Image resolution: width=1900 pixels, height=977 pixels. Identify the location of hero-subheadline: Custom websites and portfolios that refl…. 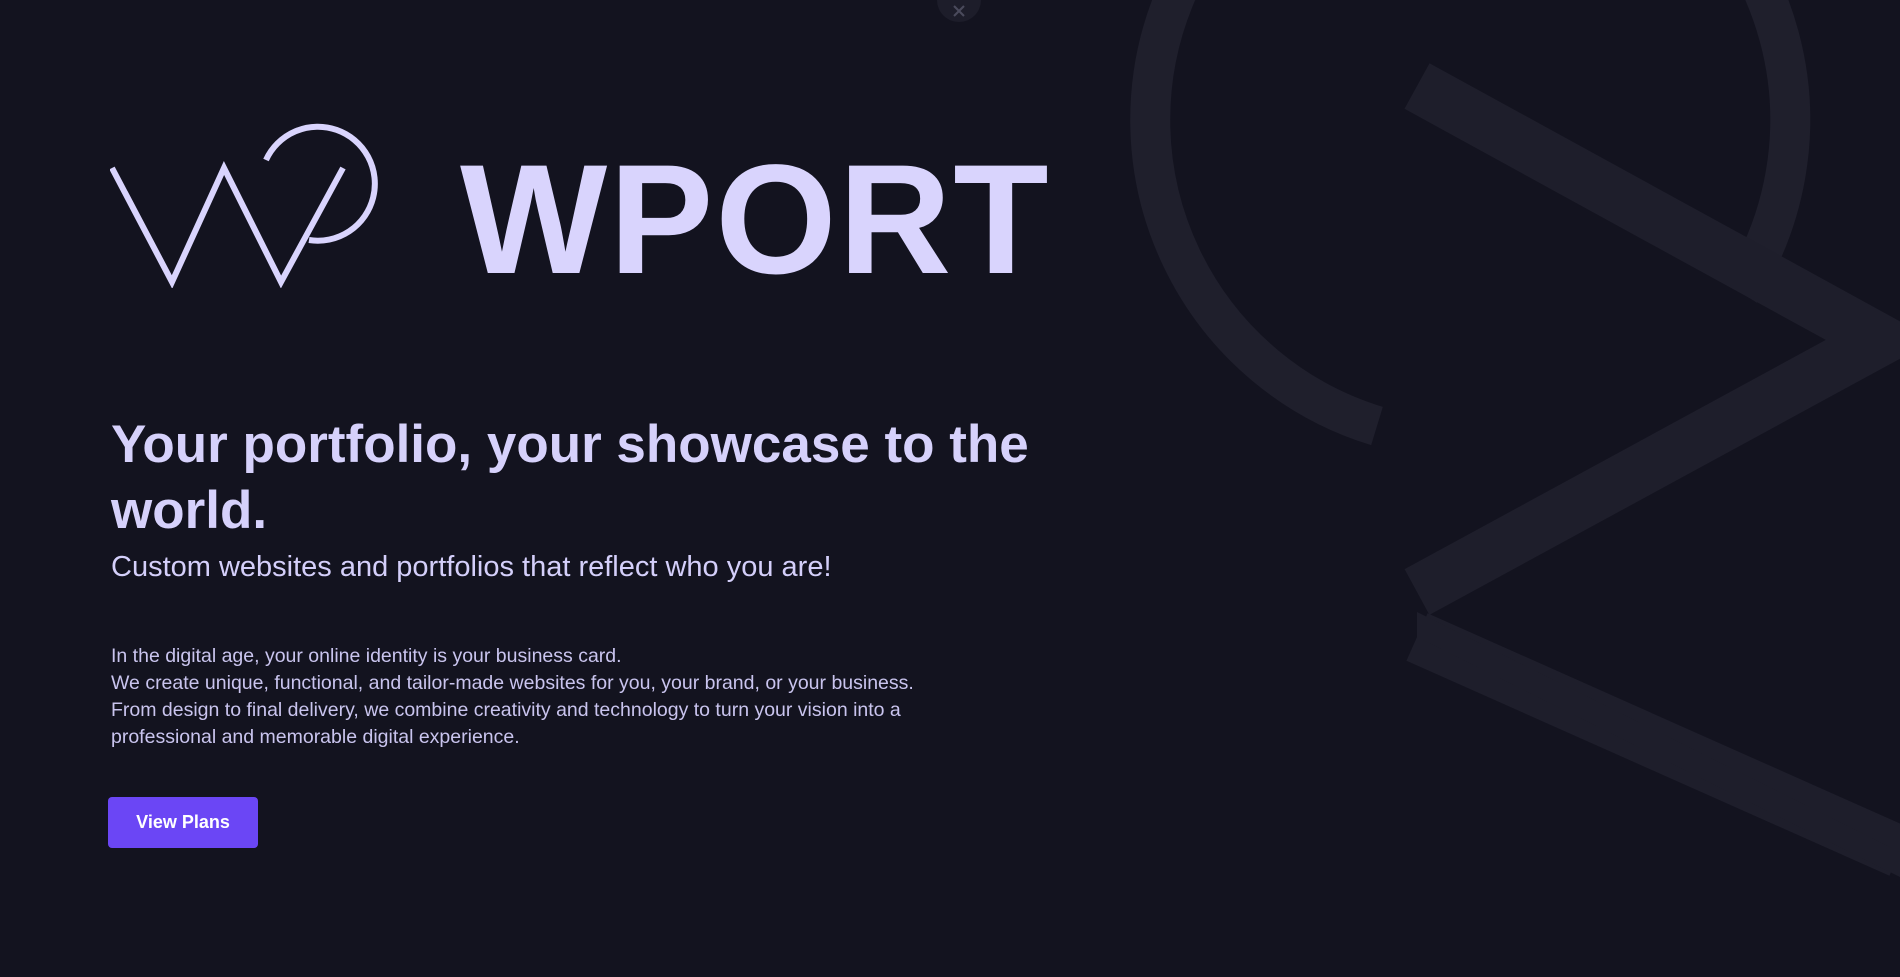
(471, 567).